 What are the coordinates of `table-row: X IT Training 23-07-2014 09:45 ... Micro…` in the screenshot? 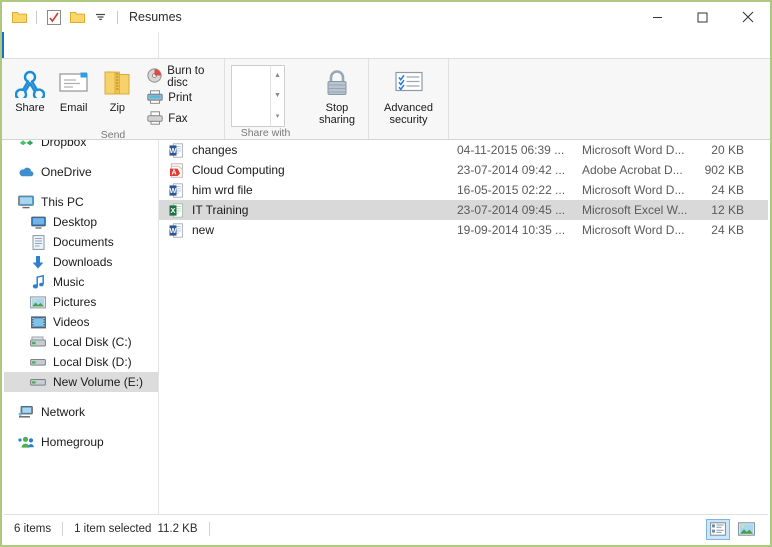 It's located at (463, 210).